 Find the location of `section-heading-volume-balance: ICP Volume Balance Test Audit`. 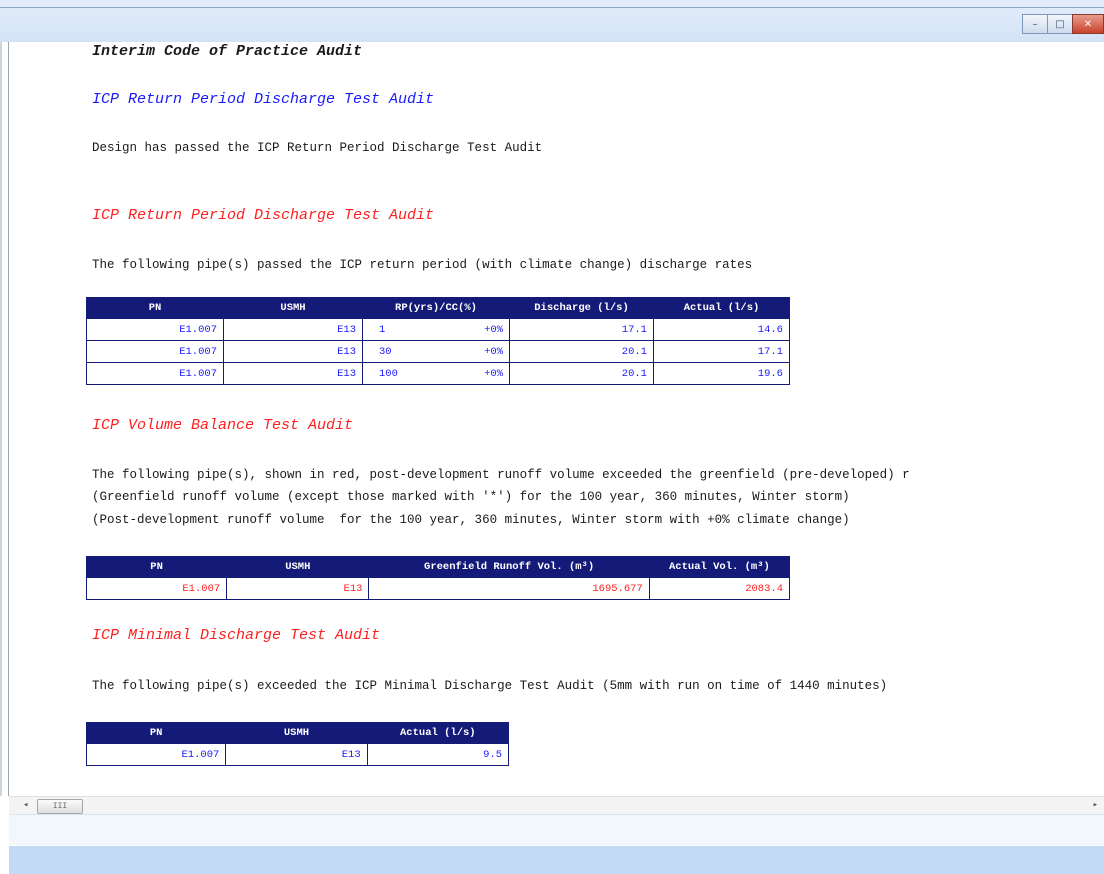

section-heading-volume-balance: ICP Volume Balance Test Audit is located at coordinates (223, 425).